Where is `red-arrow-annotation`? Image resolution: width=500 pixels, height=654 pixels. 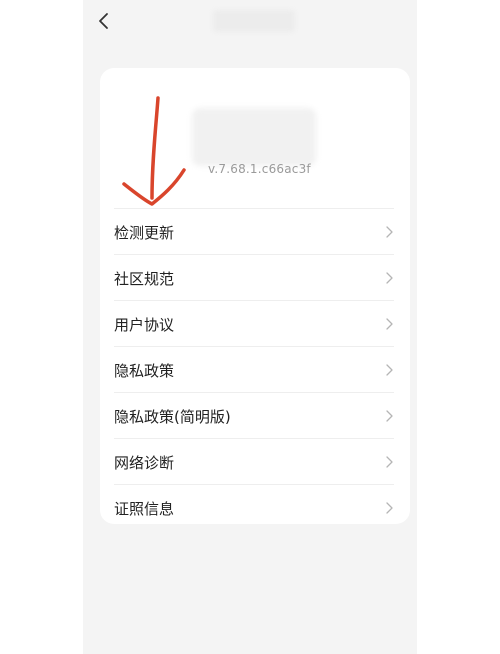 red-arrow-annotation is located at coordinates (154, 151).